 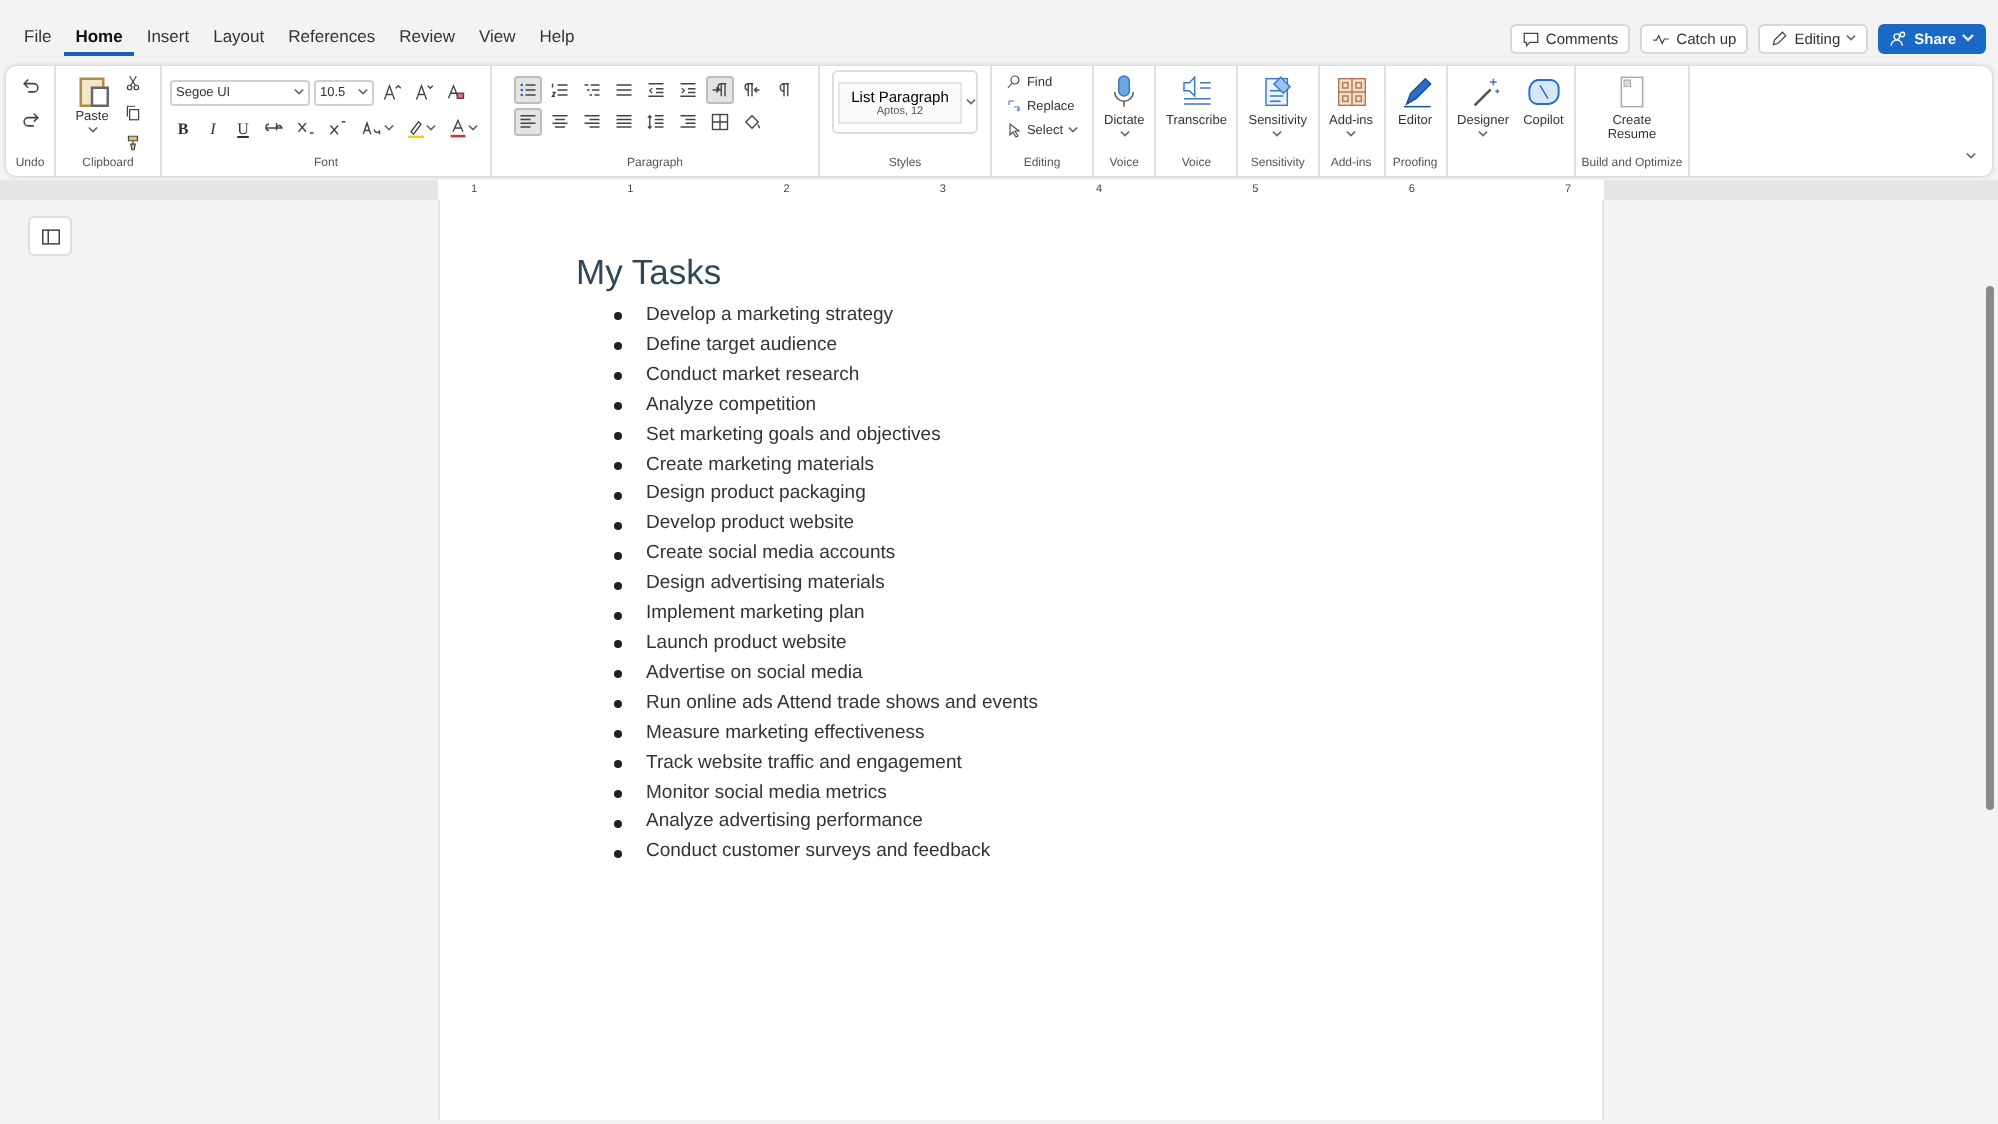 What do you see at coordinates (785, 733) in the screenshot?
I see `task-item: Measure marketing effectiveness` at bounding box center [785, 733].